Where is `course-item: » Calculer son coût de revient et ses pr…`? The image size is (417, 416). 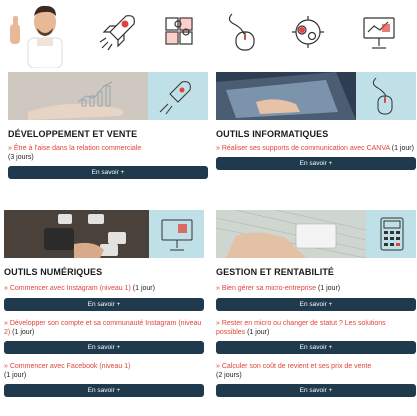 course-item: » Calculer son coût de revient et ses pr… is located at coordinates (316, 371).